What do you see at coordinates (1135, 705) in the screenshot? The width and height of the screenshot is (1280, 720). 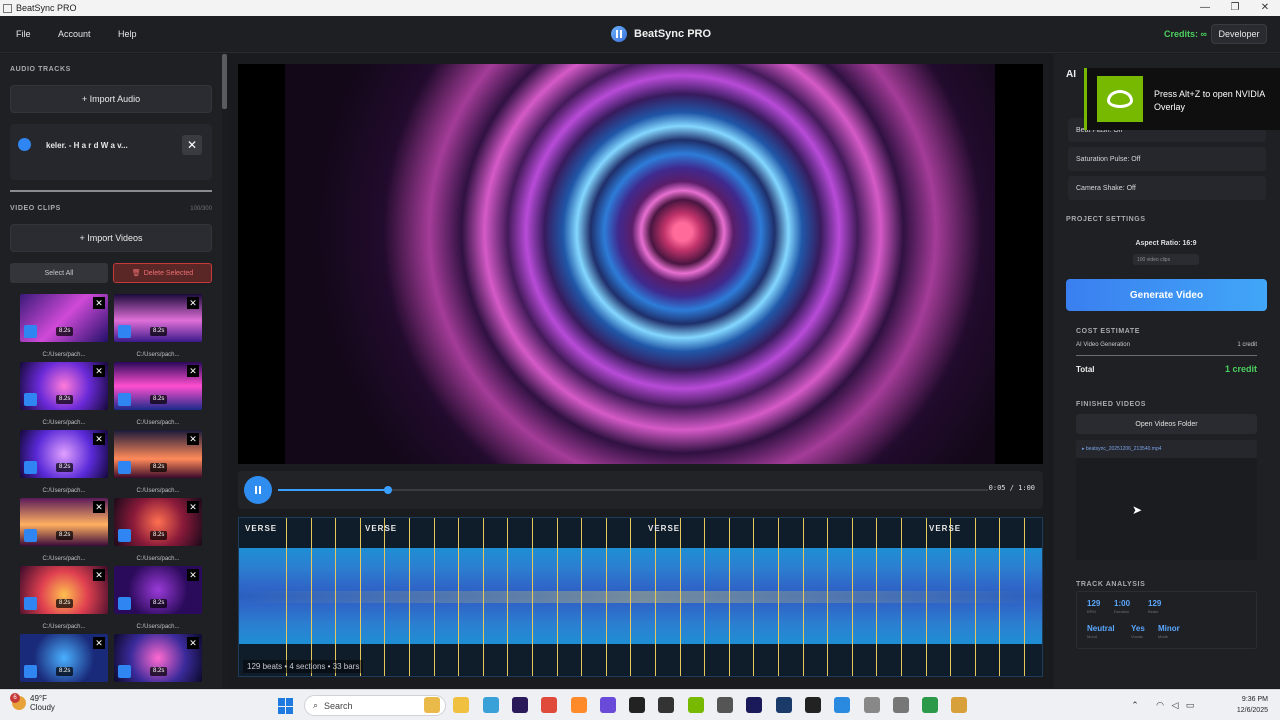 I see `chevron-up-icon: ⌃` at bounding box center [1135, 705].